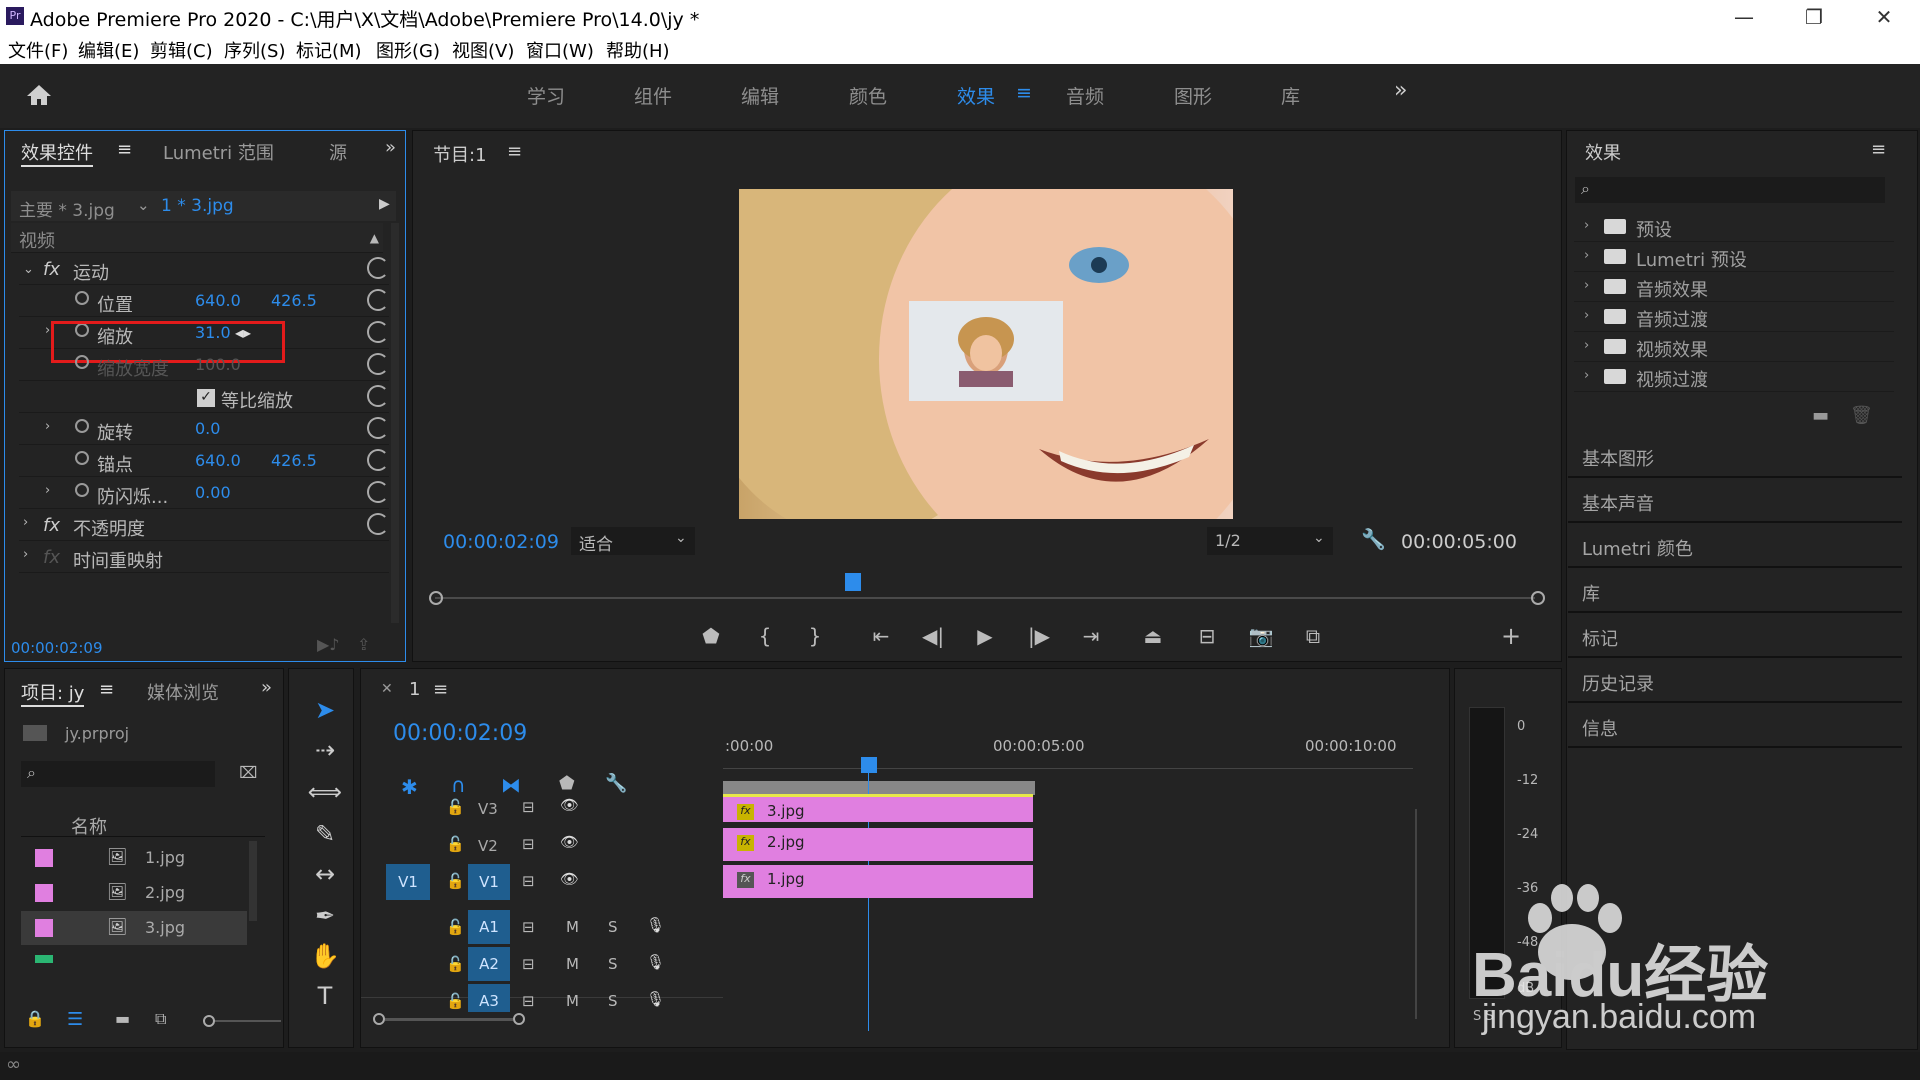  I want to click on workspace-learn: 学习, so click(546, 95).